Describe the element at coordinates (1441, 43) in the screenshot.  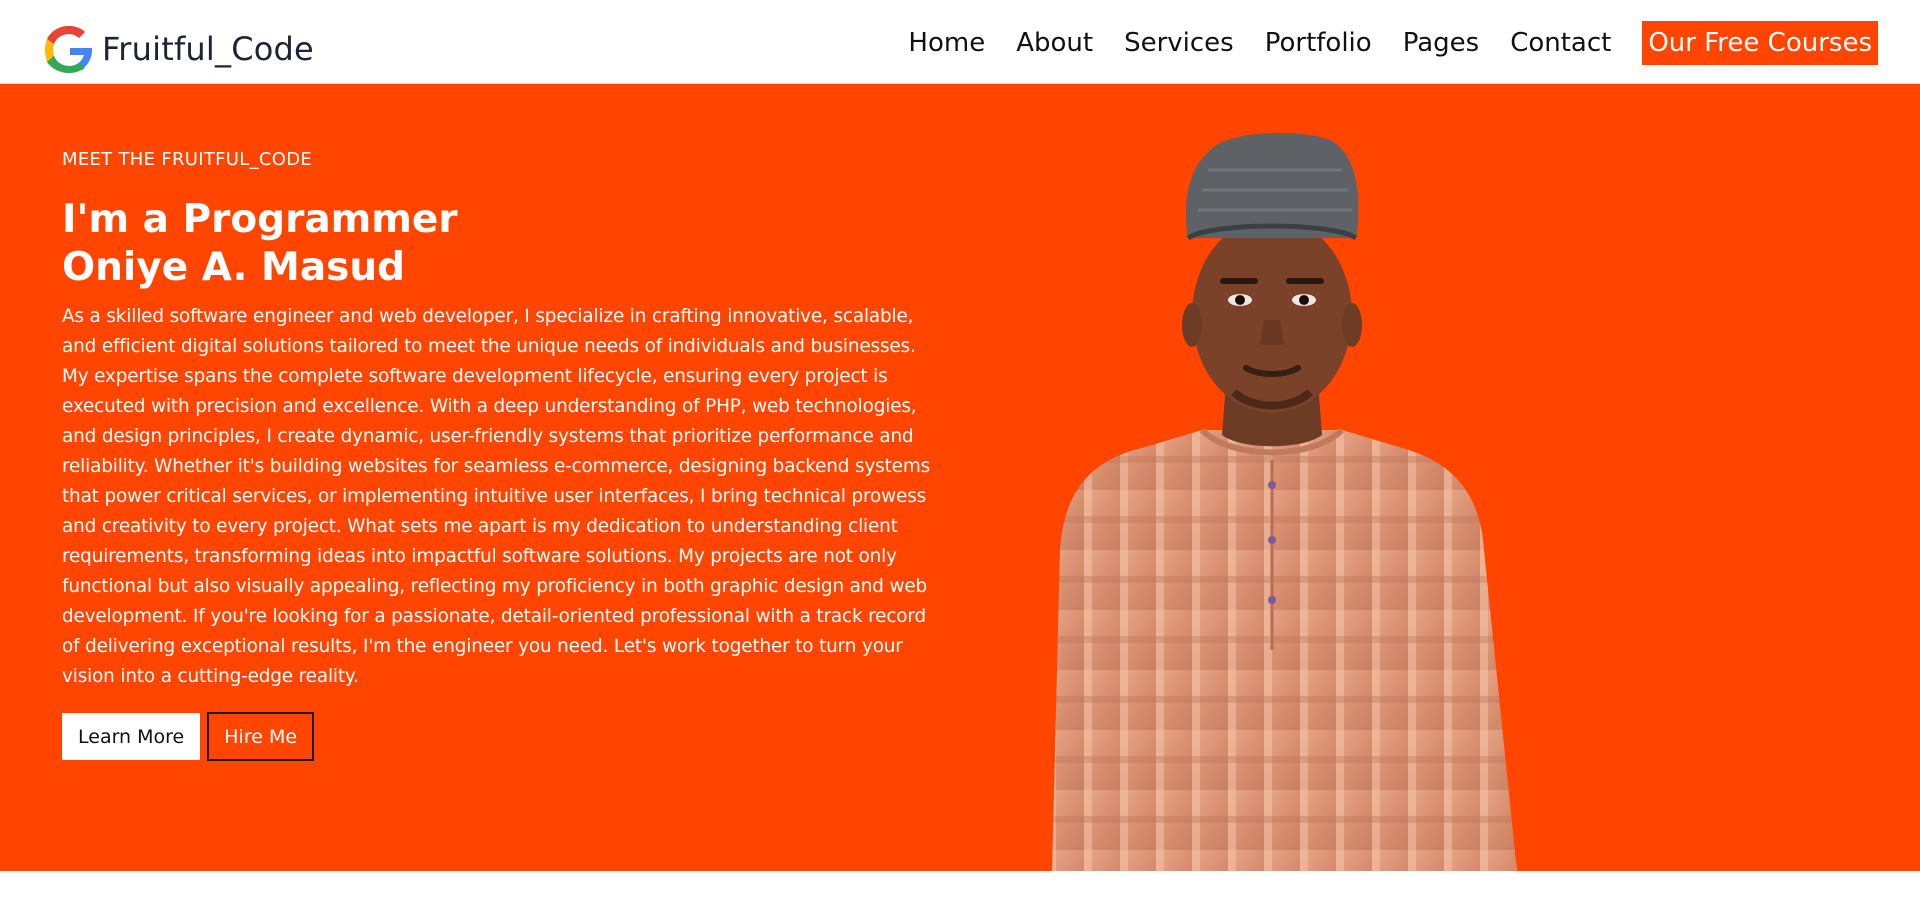
I see `nav-item-pages: Pages` at that location.